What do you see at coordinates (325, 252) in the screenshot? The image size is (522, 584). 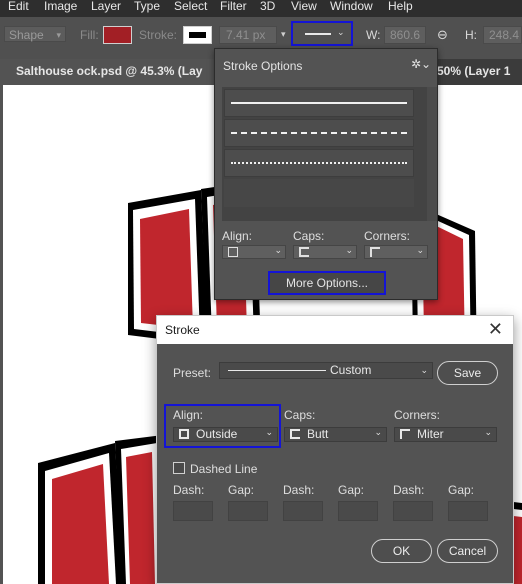 I see `panel-caps-dropdown: ⌄` at bounding box center [325, 252].